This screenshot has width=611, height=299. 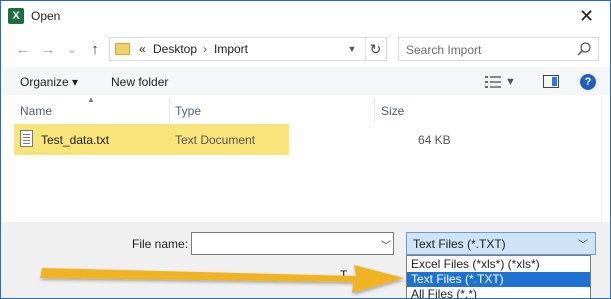 What do you see at coordinates (551, 81) in the screenshot?
I see `preview-pane-icon` at bounding box center [551, 81].